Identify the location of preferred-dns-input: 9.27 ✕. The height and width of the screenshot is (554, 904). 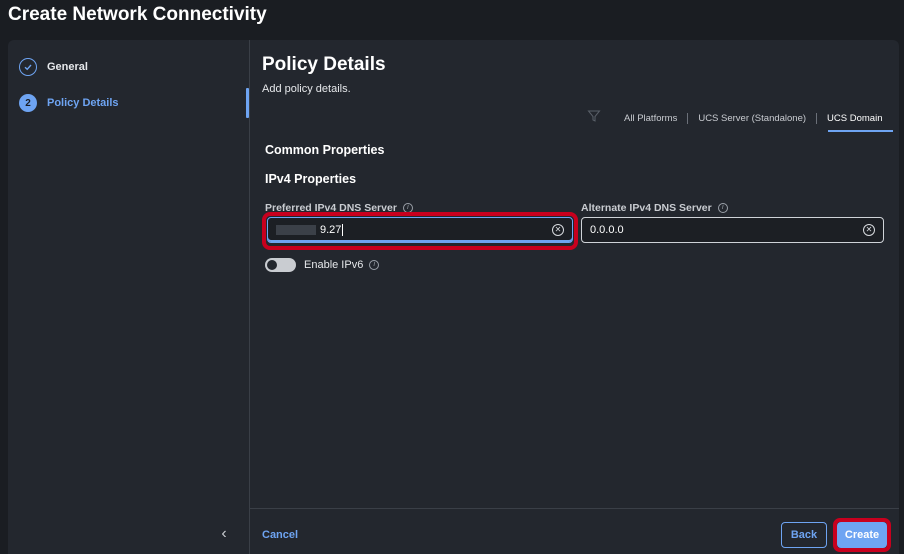
(420, 230).